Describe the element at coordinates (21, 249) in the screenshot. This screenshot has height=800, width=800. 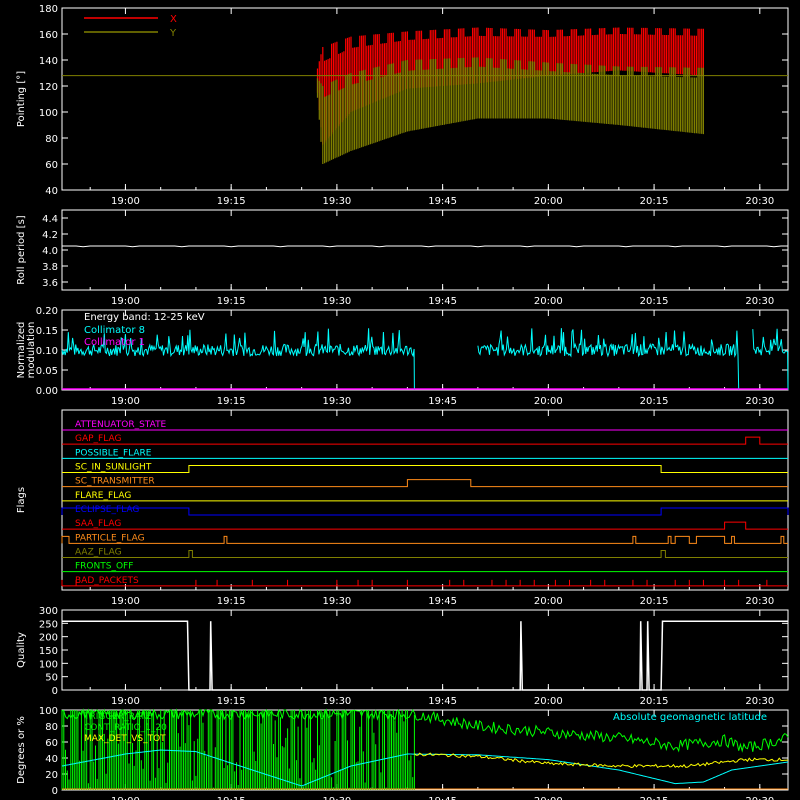
I see `panel-1-ylabel: Roll period [s]` at that location.